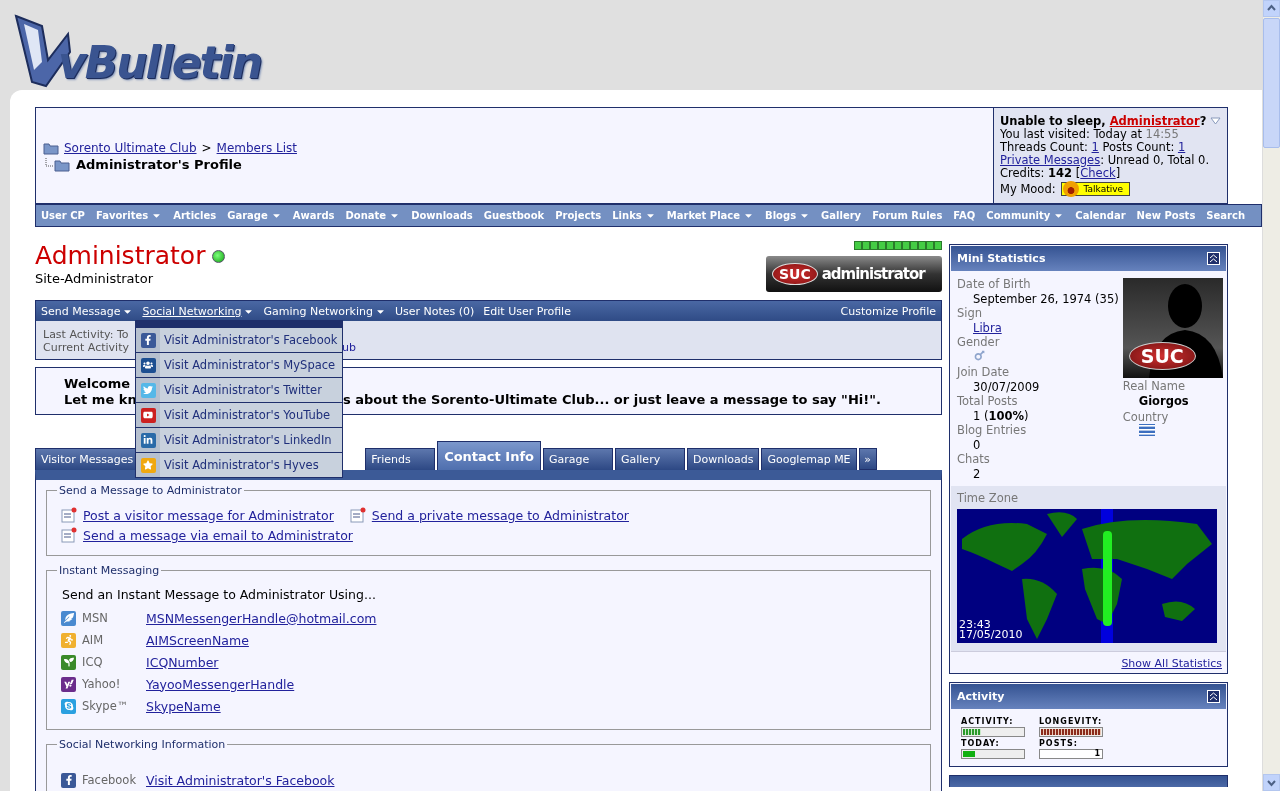 The height and width of the screenshot is (791, 1280). Describe the element at coordinates (975, 625) in the screenshot. I see `map-time: 23:43` at that location.